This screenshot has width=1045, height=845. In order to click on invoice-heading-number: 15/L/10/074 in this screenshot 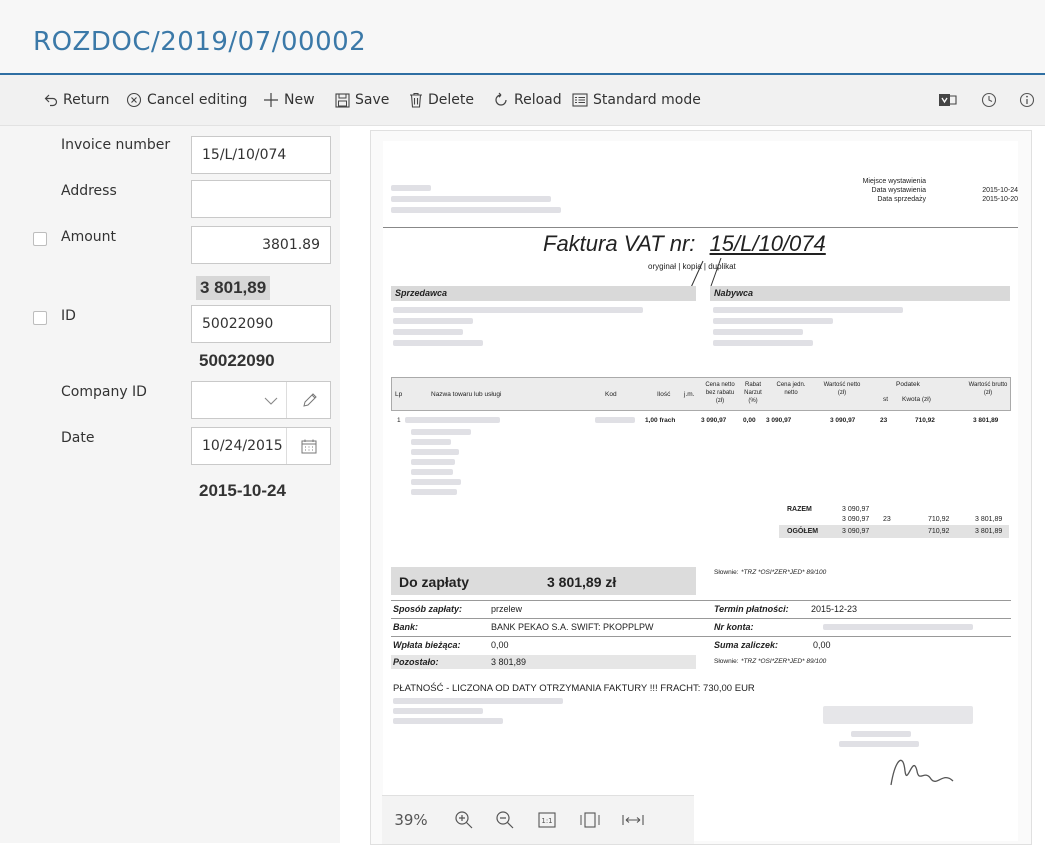, I will do `click(767, 243)`.